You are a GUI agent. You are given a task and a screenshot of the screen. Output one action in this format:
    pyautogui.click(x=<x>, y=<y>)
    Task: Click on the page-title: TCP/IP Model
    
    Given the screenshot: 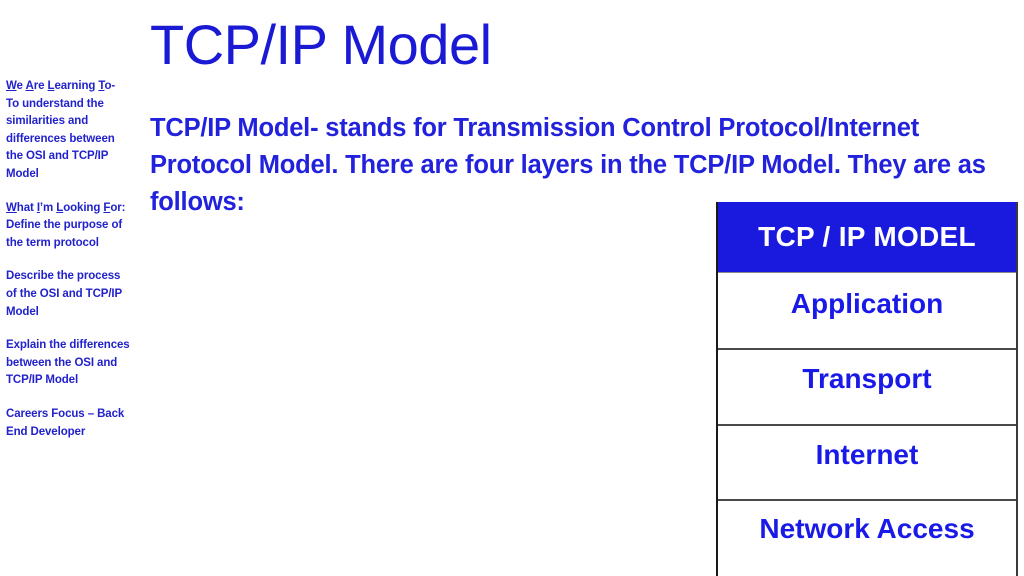 What is the action you would take?
    pyautogui.click(x=321, y=44)
    